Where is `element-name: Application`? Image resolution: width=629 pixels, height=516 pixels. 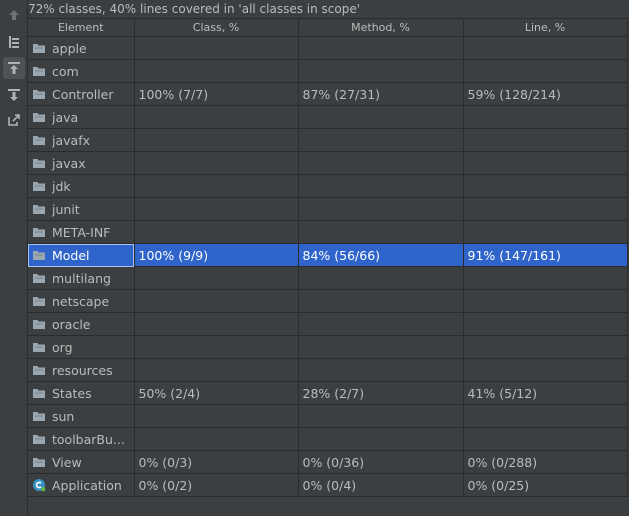
element-name: Application is located at coordinates (87, 485).